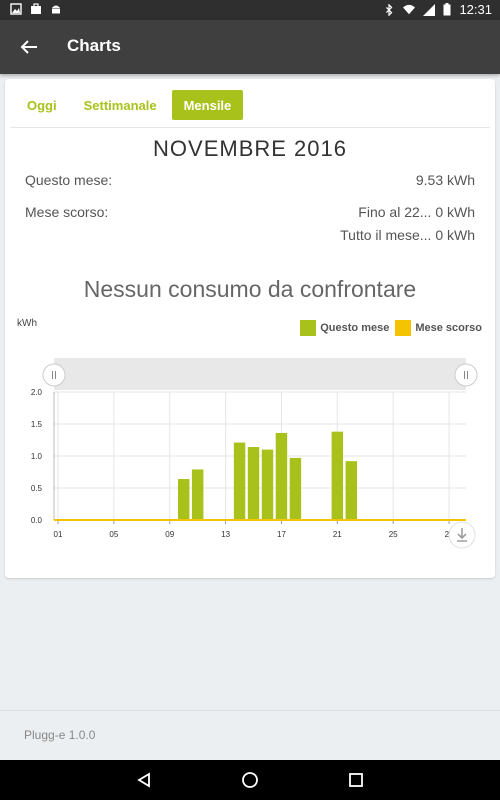  What do you see at coordinates (37, 424) in the screenshot?
I see `y-tick-label: 1.5` at bounding box center [37, 424].